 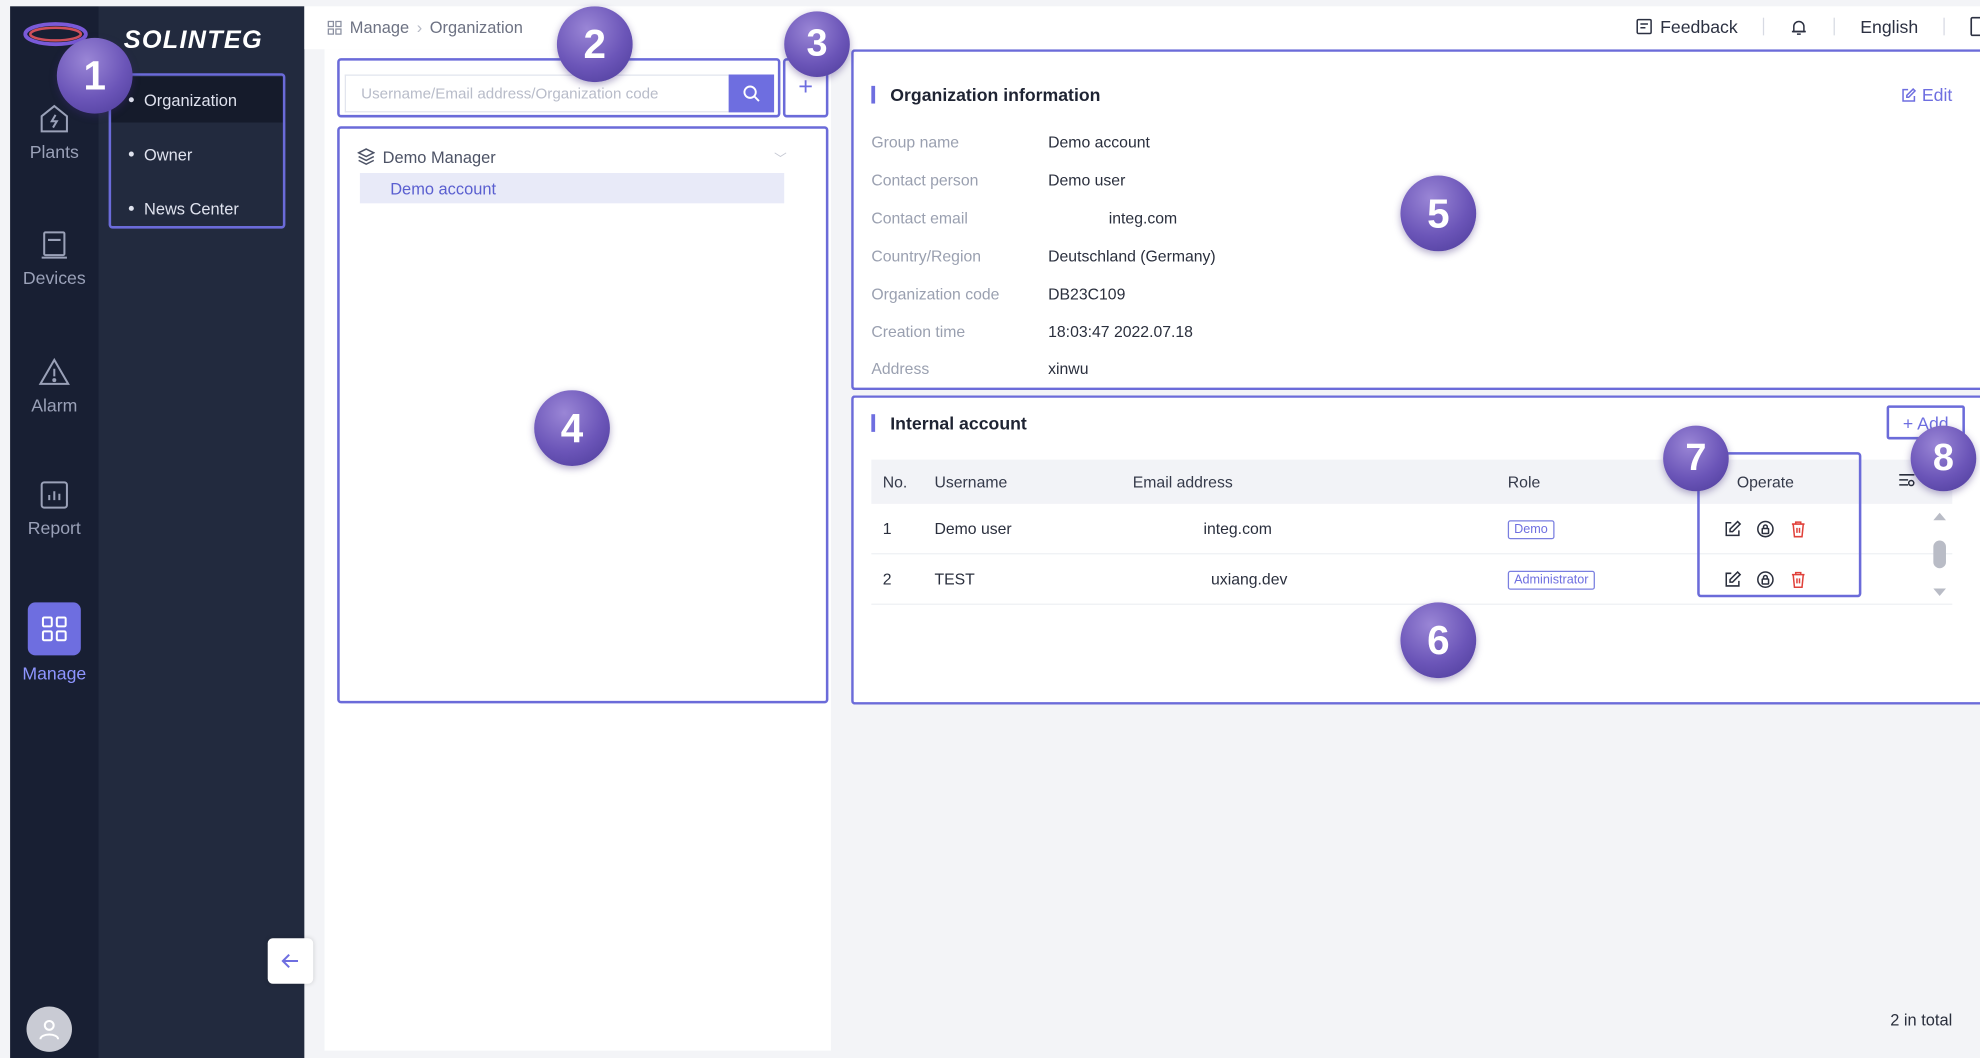 I want to click on feedback-button: Feedback, so click(x=1686, y=26).